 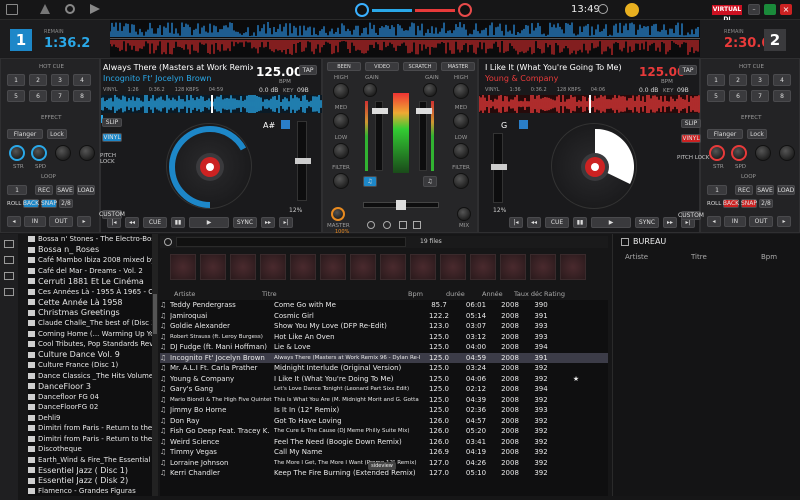 What do you see at coordinates (14, 221) in the screenshot?
I see `loop-half-button-a: ◂` at bounding box center [14, 221].